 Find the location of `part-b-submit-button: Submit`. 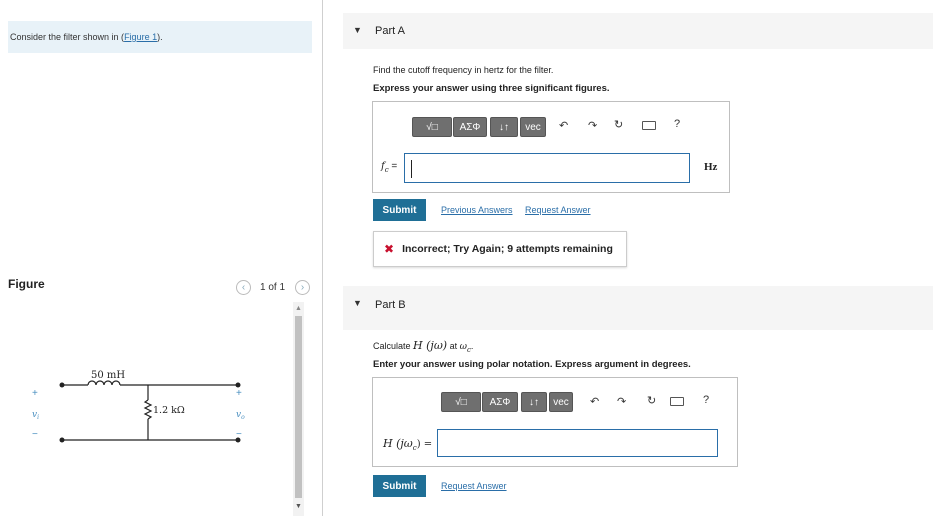

part-b-submit-button: Submit is located at coordinates (399, 486).